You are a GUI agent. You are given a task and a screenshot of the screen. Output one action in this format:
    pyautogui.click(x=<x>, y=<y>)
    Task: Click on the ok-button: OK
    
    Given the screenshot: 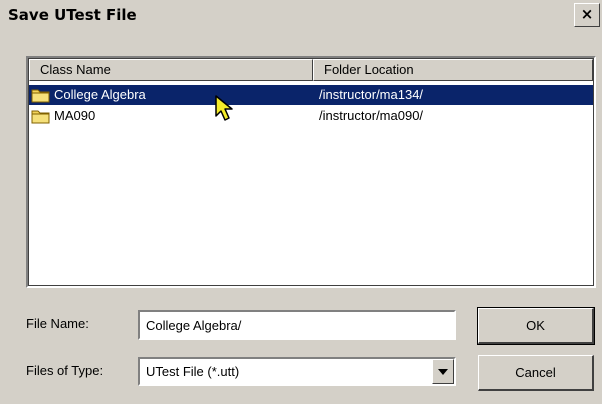 What is the action you would take?
    pyautogui.click(x=536, y=326)
    